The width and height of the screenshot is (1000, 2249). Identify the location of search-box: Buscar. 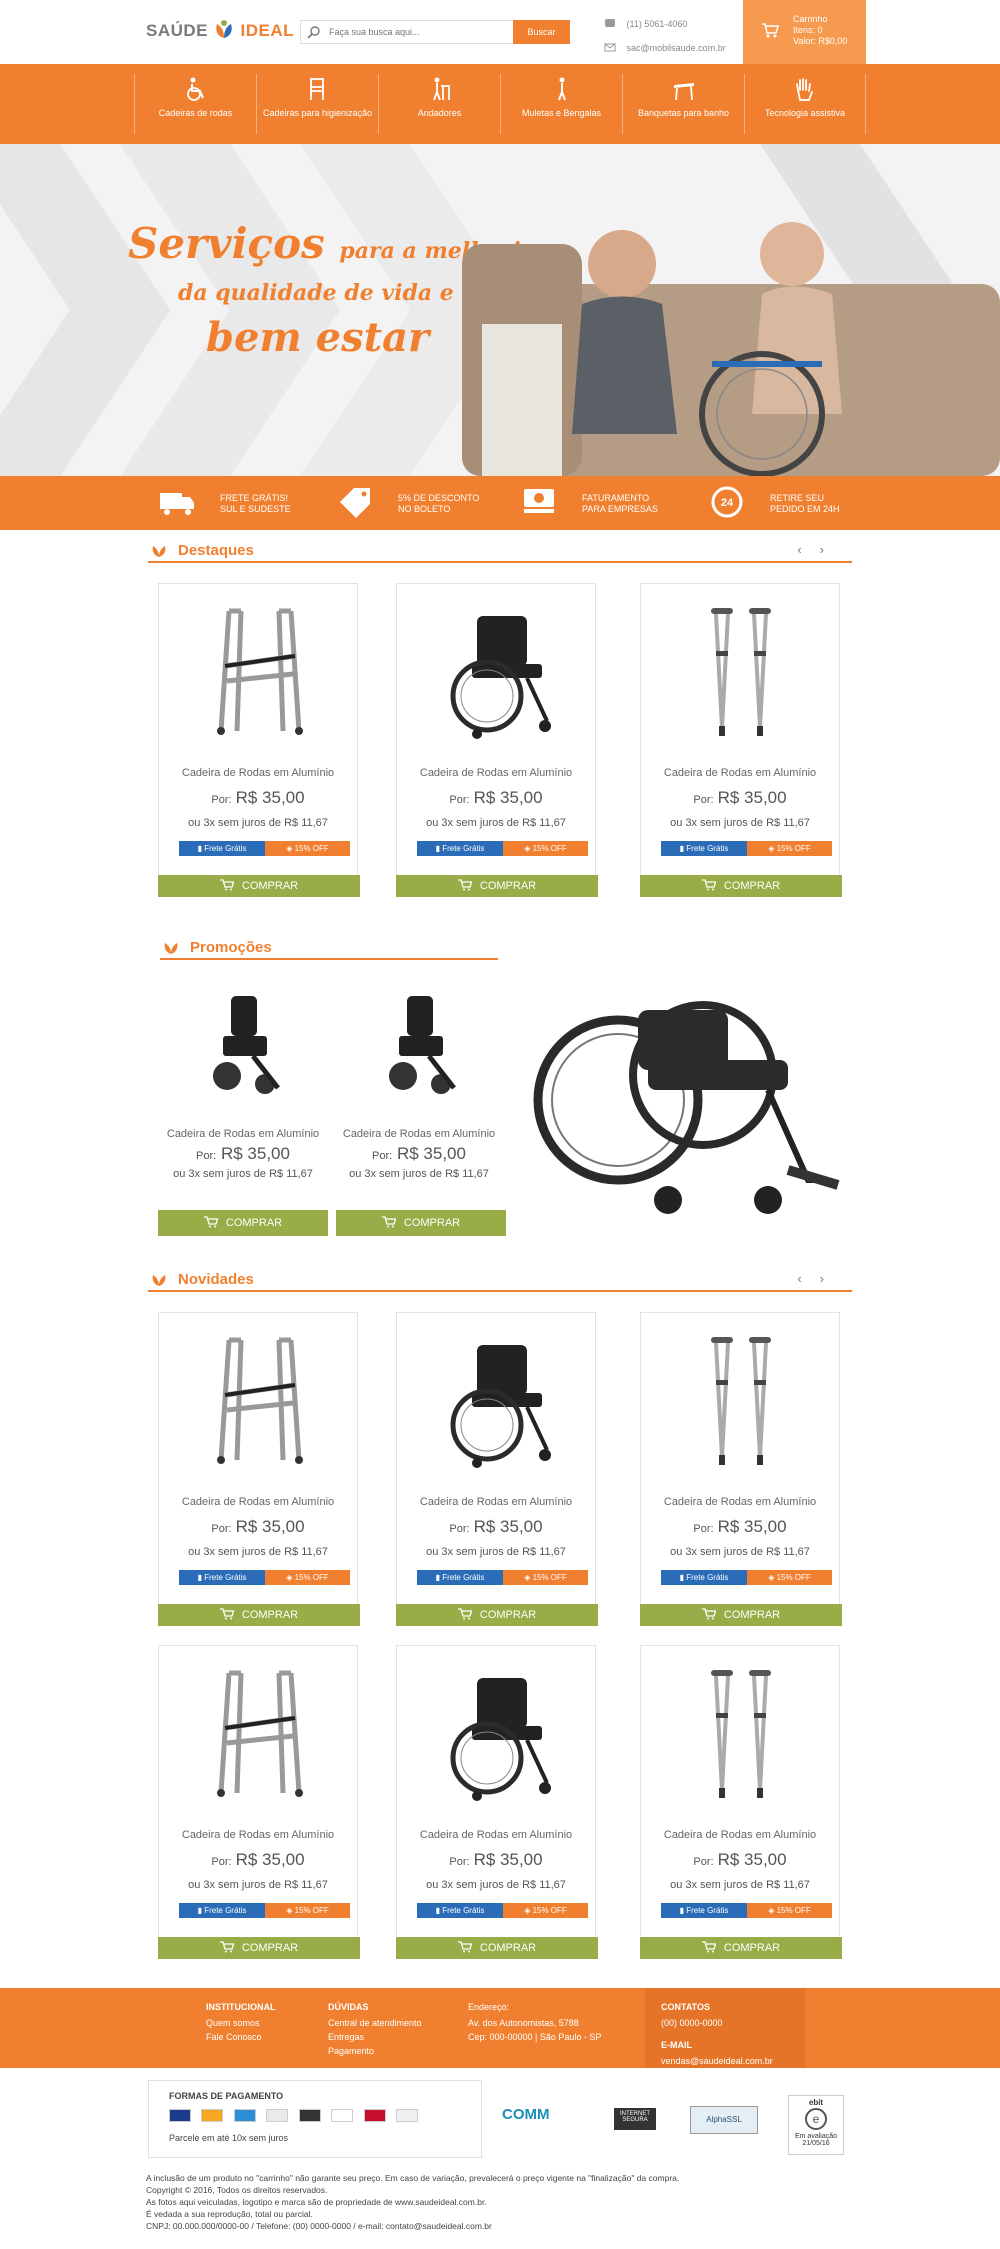
(435, 32).